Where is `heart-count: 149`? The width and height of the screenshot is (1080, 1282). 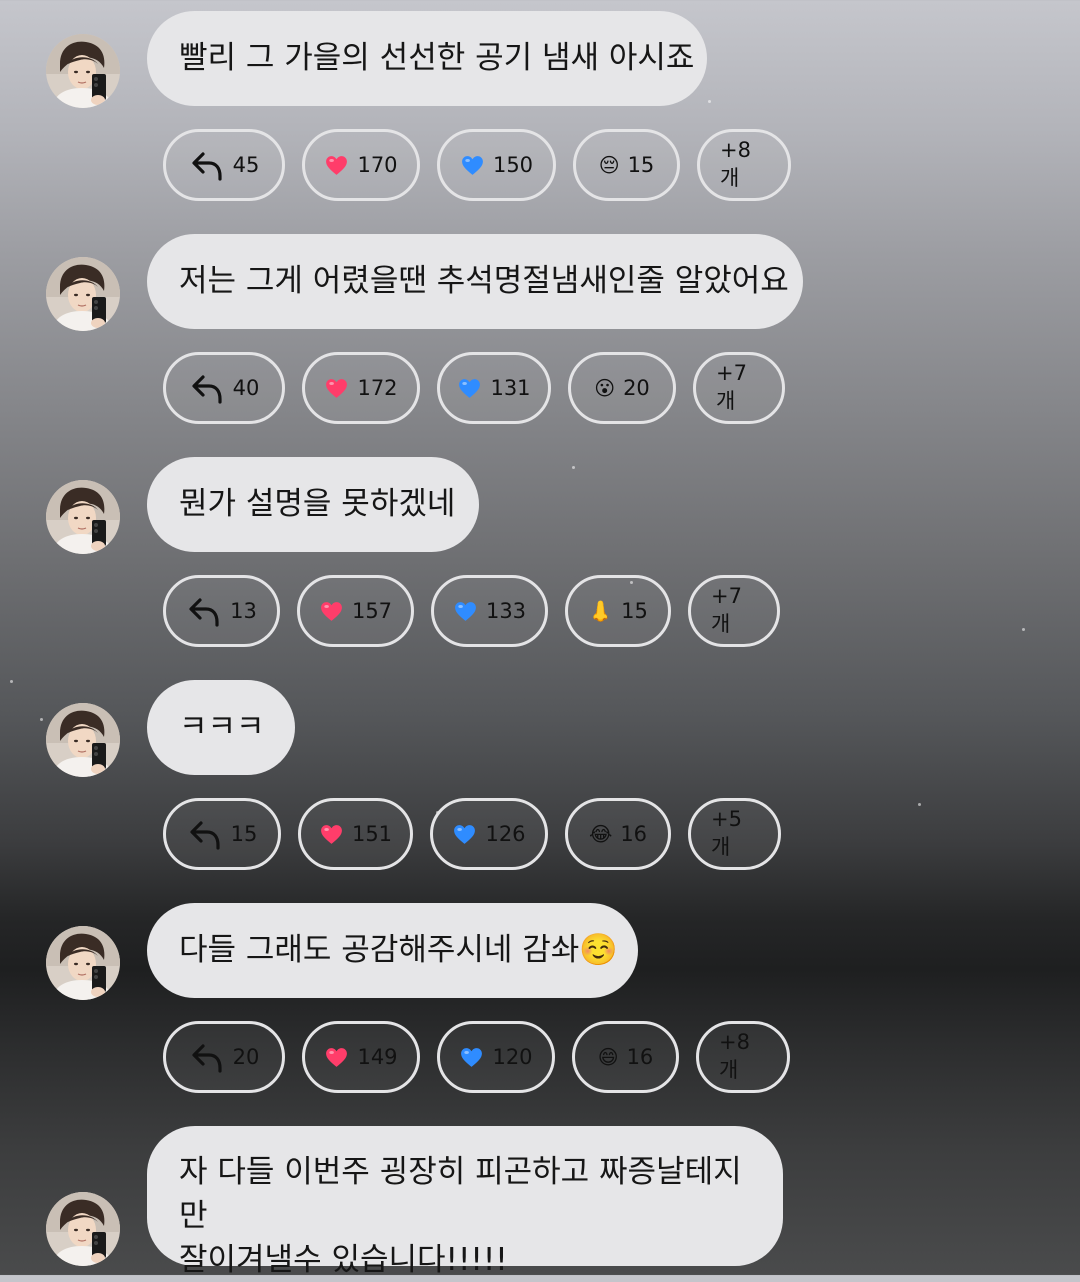 heart-count: 149 is located at coordinates (377, 1057).